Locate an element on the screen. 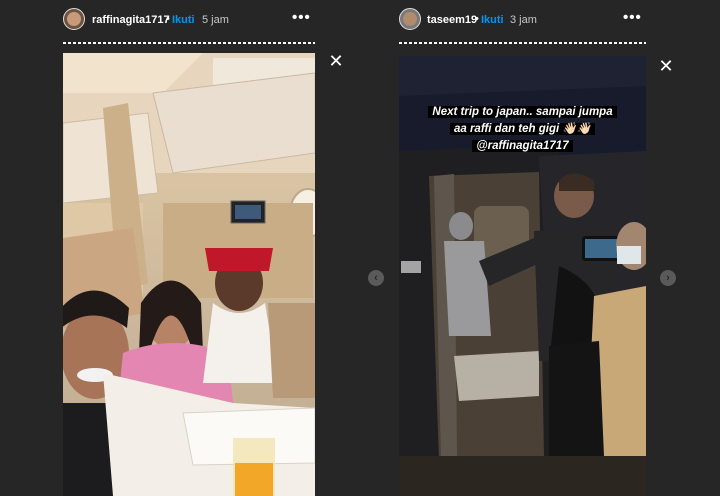 This screenshot has width=720, height=496. post-time: 5 jam is located at coordinates (215, 20).